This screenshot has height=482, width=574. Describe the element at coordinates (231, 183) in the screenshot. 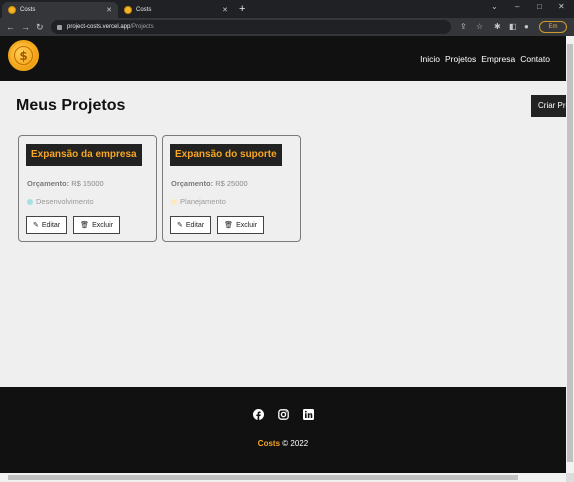

I see `budget-value: R$ 25000` at that location.